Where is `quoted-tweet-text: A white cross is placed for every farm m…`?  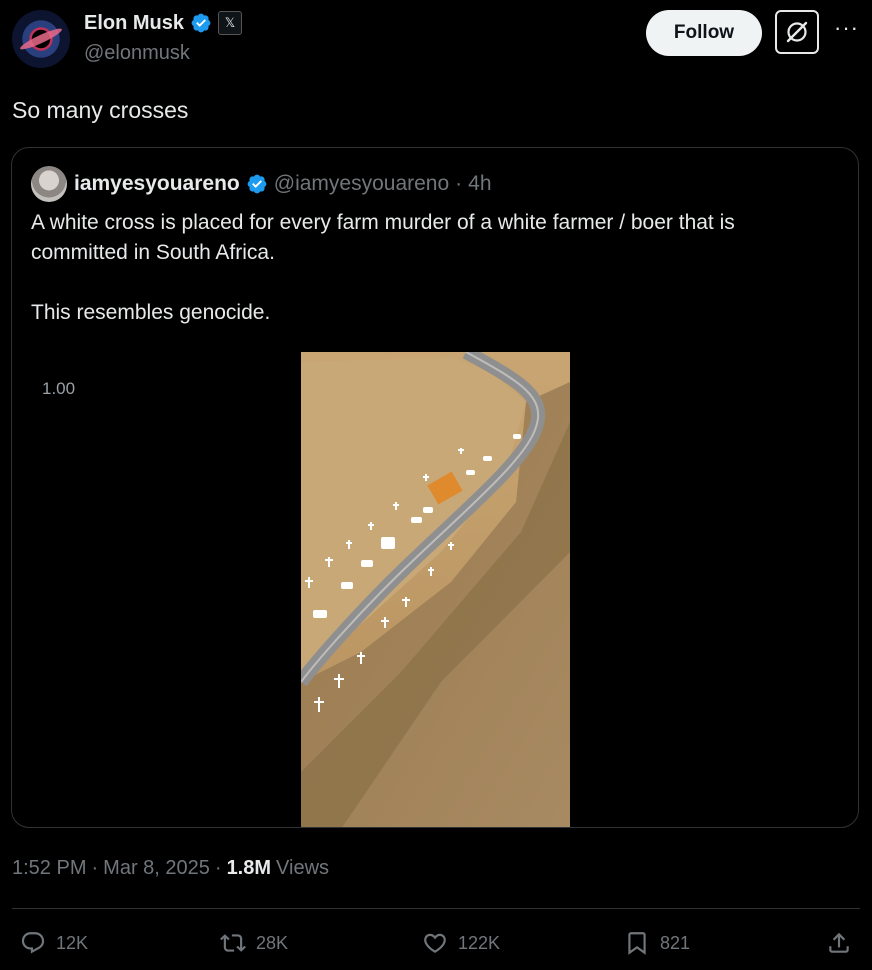
quoted-tweet-text: A white cross is placed for every farm m… is located at coordinates (431, 268).